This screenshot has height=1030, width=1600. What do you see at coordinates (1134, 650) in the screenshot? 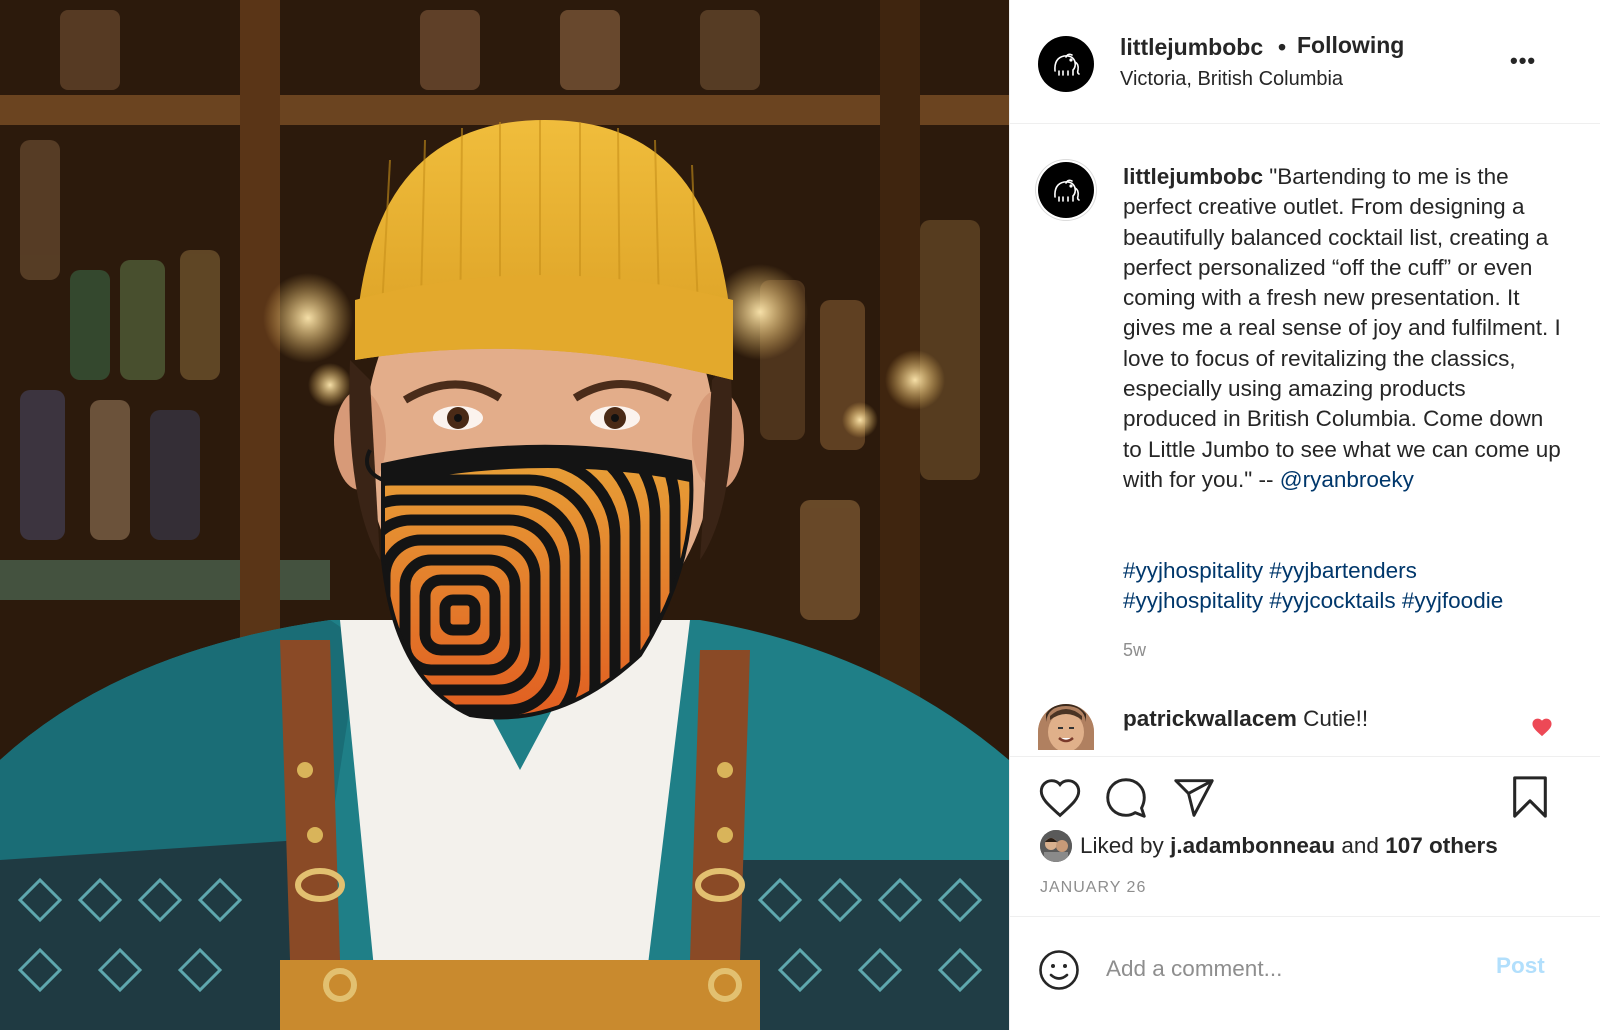
I see `caption-age: 5w` at bounding box center [1134, 650].